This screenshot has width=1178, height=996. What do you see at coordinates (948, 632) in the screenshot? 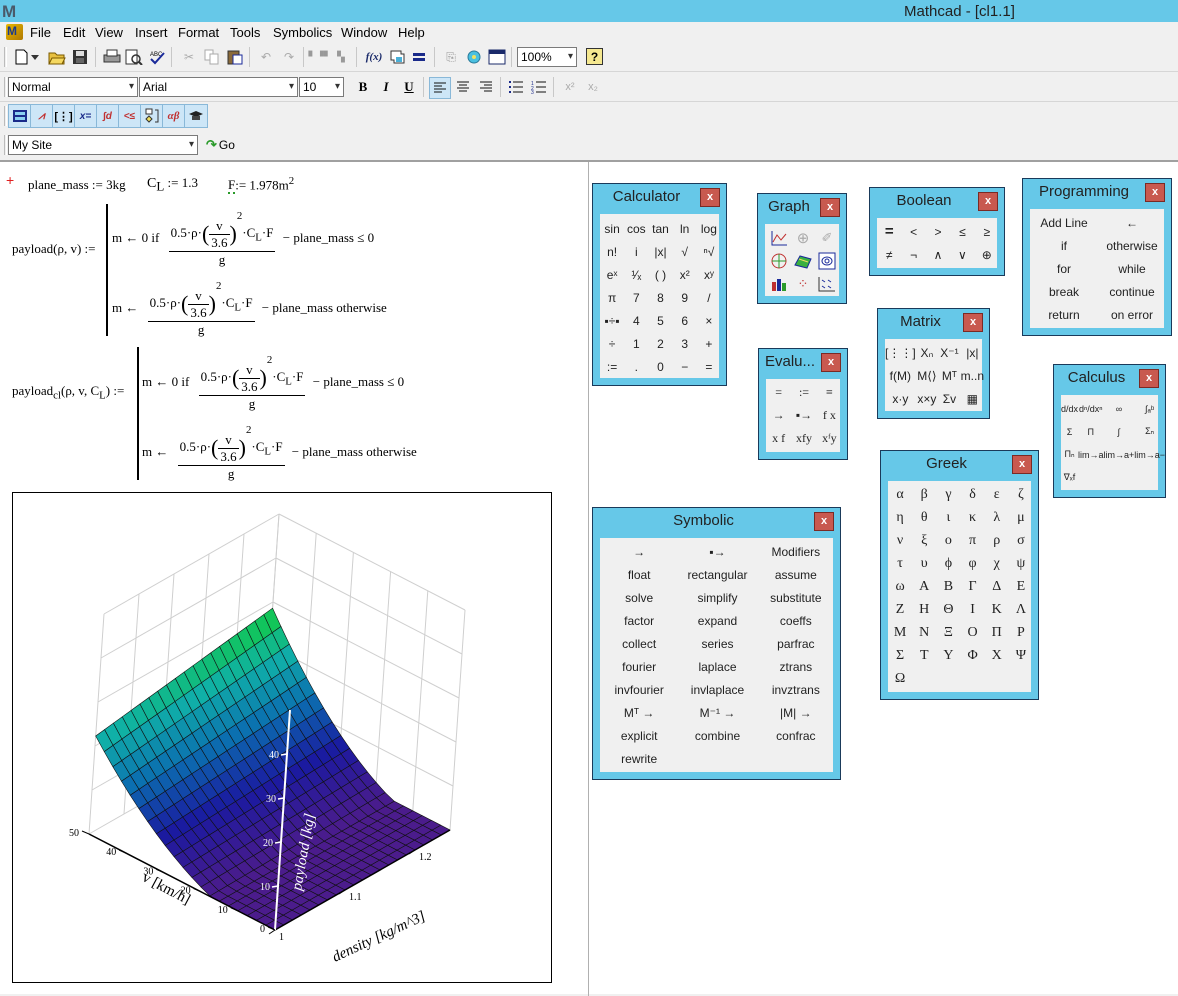
I see `greek-button: Ξ` at bounding box center [948, 632].